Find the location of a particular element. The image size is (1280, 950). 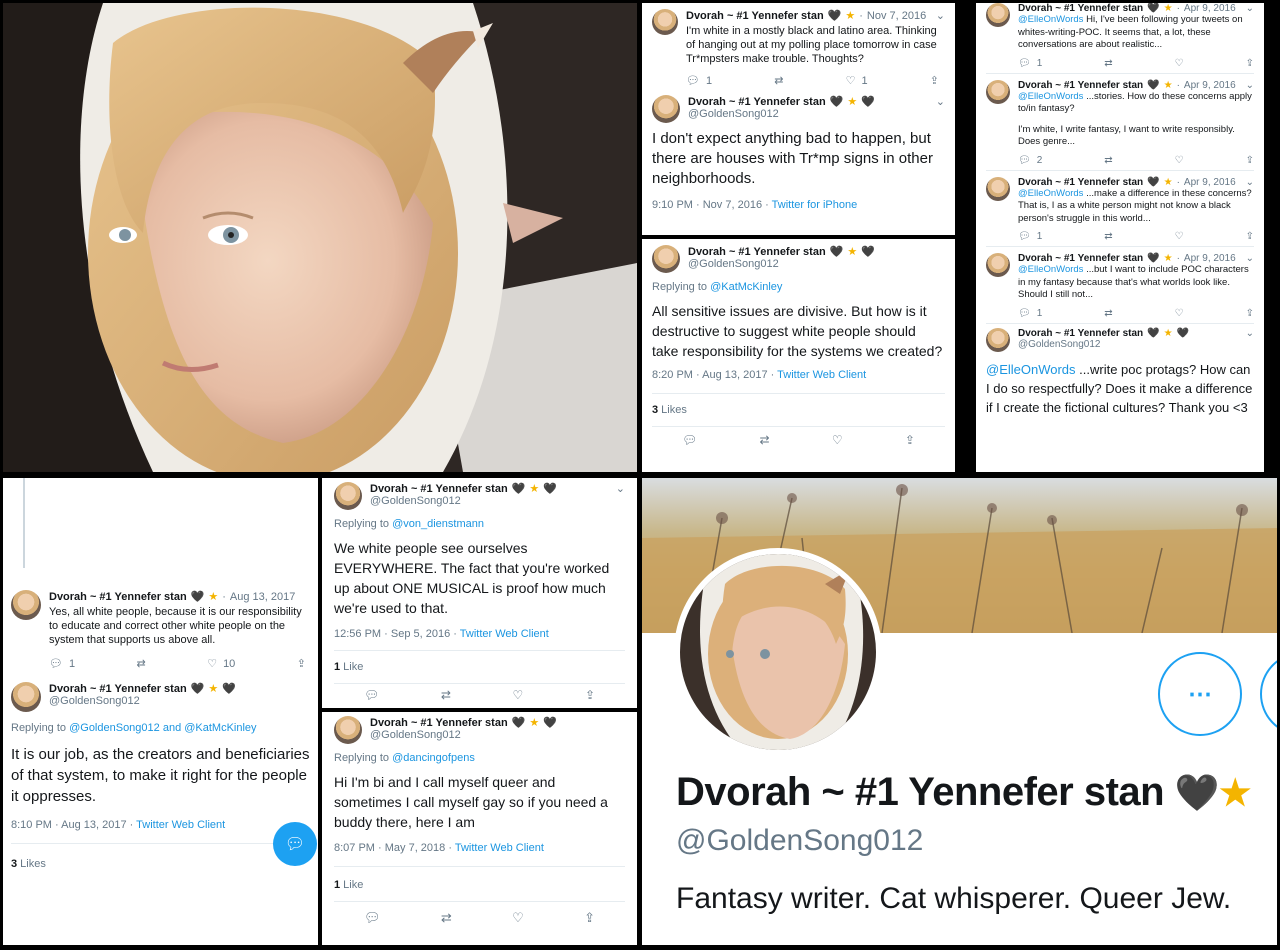

reply-mention-link: @KatMcKinley is located at coordinates (746, 287).